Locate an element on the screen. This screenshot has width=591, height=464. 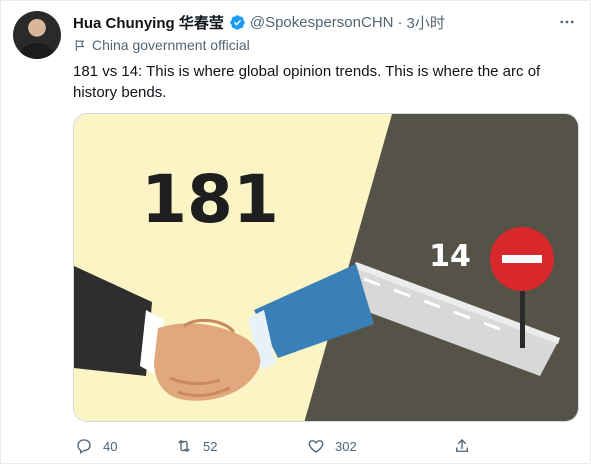
verified-badge-icon is located at coordinates (237, 22).